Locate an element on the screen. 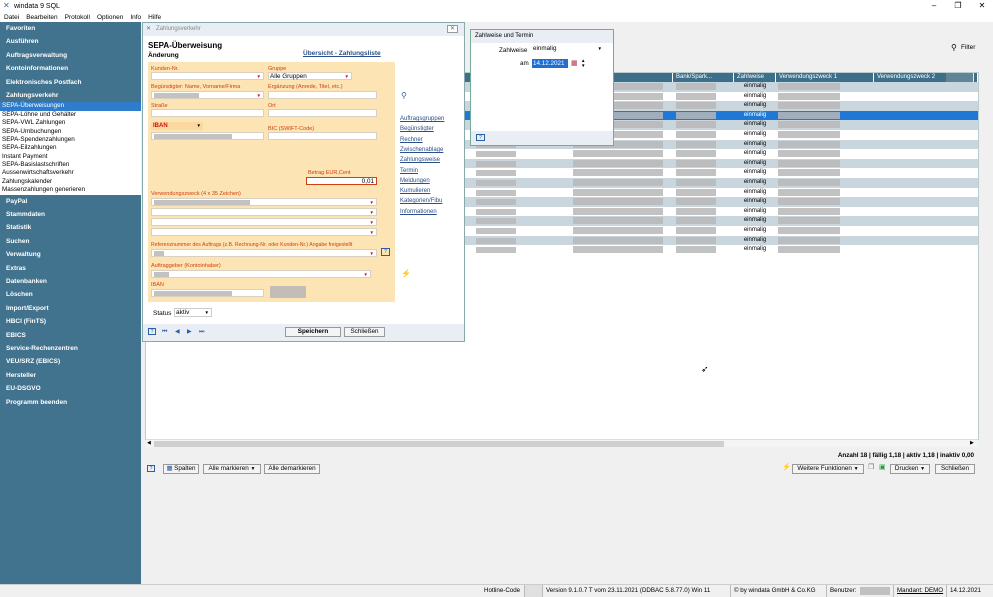  close-list-button: Schließen is located at coordinates (955, 469).